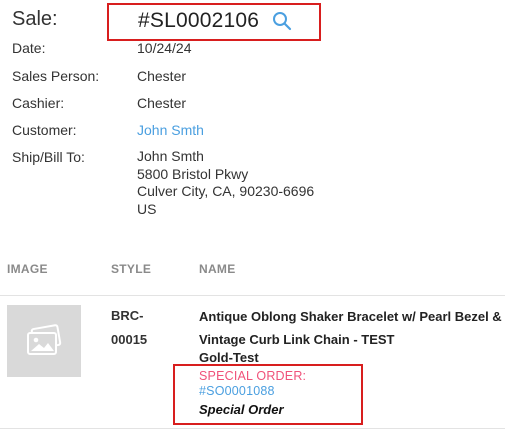 The image size is (505, 430). Describe the element at coordinates (44, 130) in the screenshot. I see `customer-label: Customer:` at that location.